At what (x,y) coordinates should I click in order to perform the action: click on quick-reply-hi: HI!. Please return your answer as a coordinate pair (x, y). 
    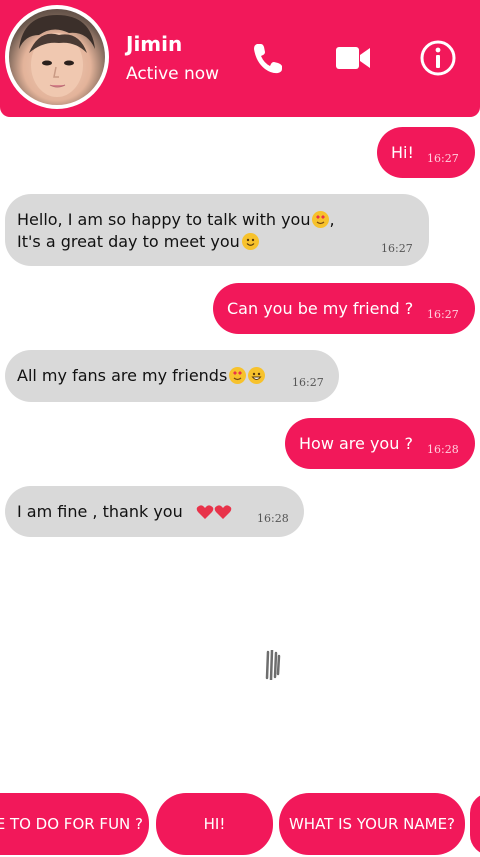
    Looking at the image, I should click on (214, 824).